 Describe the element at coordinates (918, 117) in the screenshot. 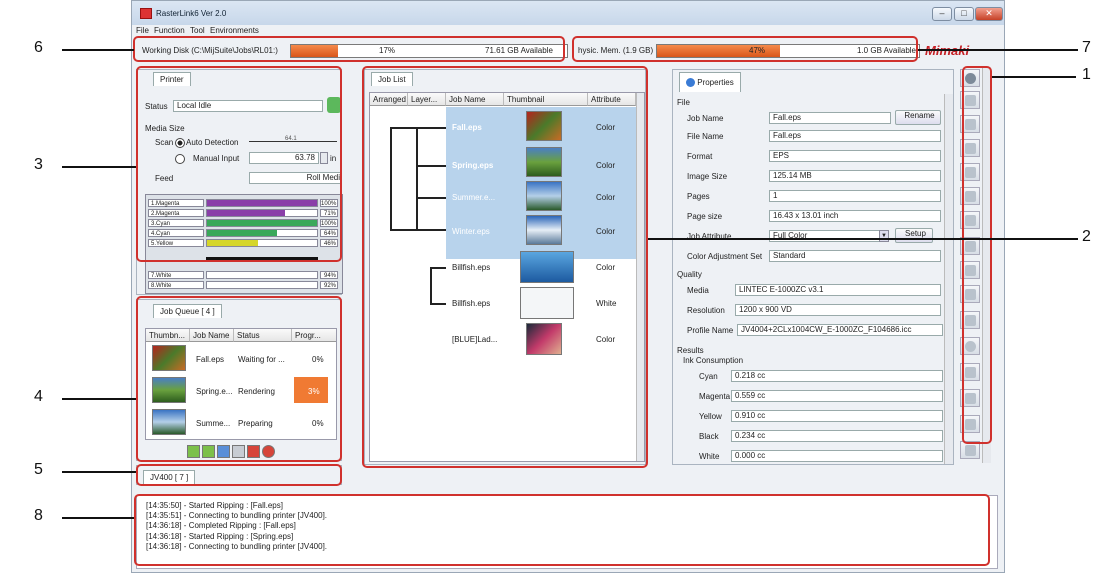

I see `rename-button: Rename` at that location.